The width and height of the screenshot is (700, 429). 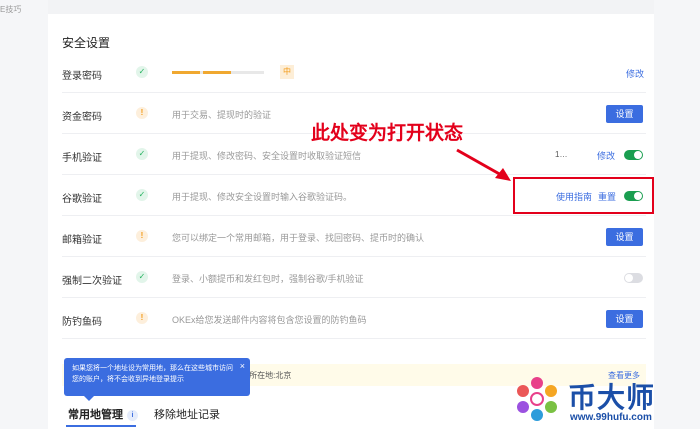 I want to click on annotation-highlight-box, so click(x=583, y=195).